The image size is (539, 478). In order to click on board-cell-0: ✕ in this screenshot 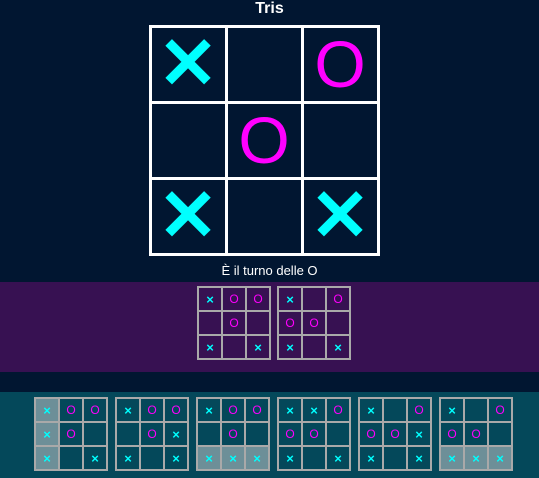, I will do `click(188, 64)`.